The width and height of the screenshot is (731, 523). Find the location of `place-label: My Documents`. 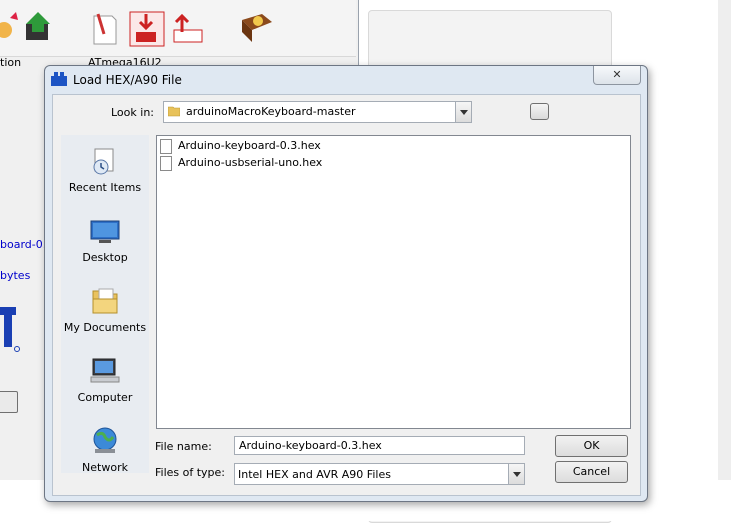

place-label: My Documents is located at coordinates (105, 327).